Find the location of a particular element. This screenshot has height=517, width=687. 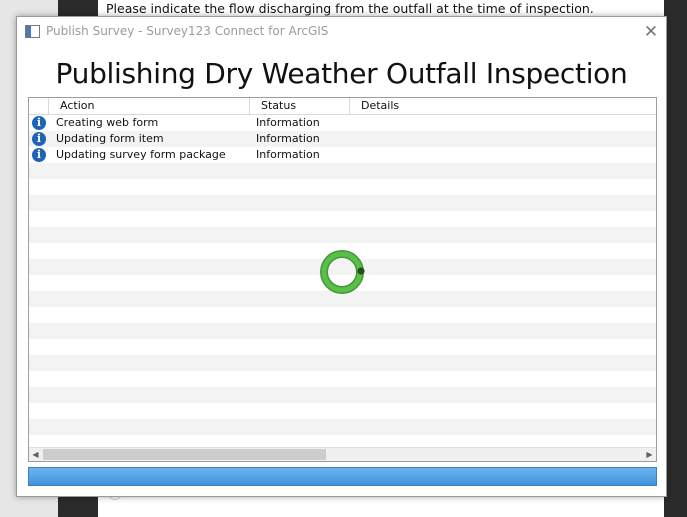

progress-fill is located at coordinates (342, 476).